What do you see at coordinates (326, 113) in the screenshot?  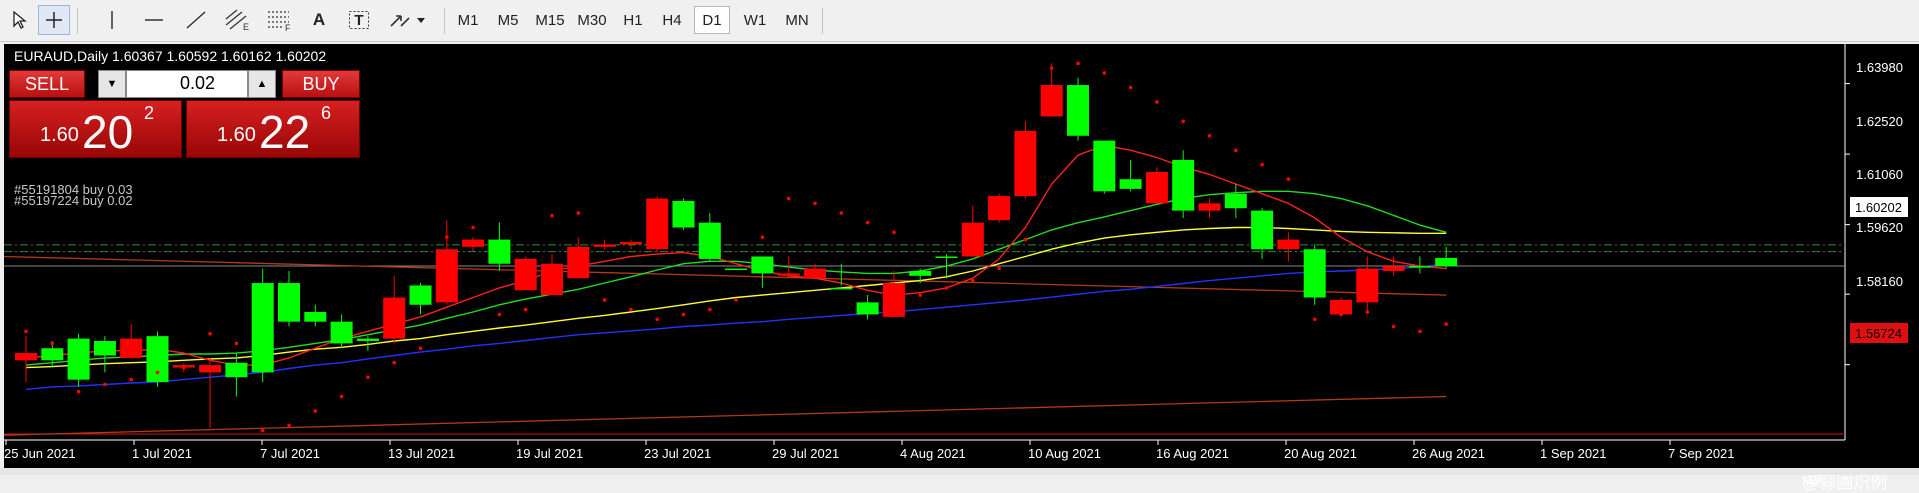 I see `buy-price-sup: 6` at bounding box center [326, 113].